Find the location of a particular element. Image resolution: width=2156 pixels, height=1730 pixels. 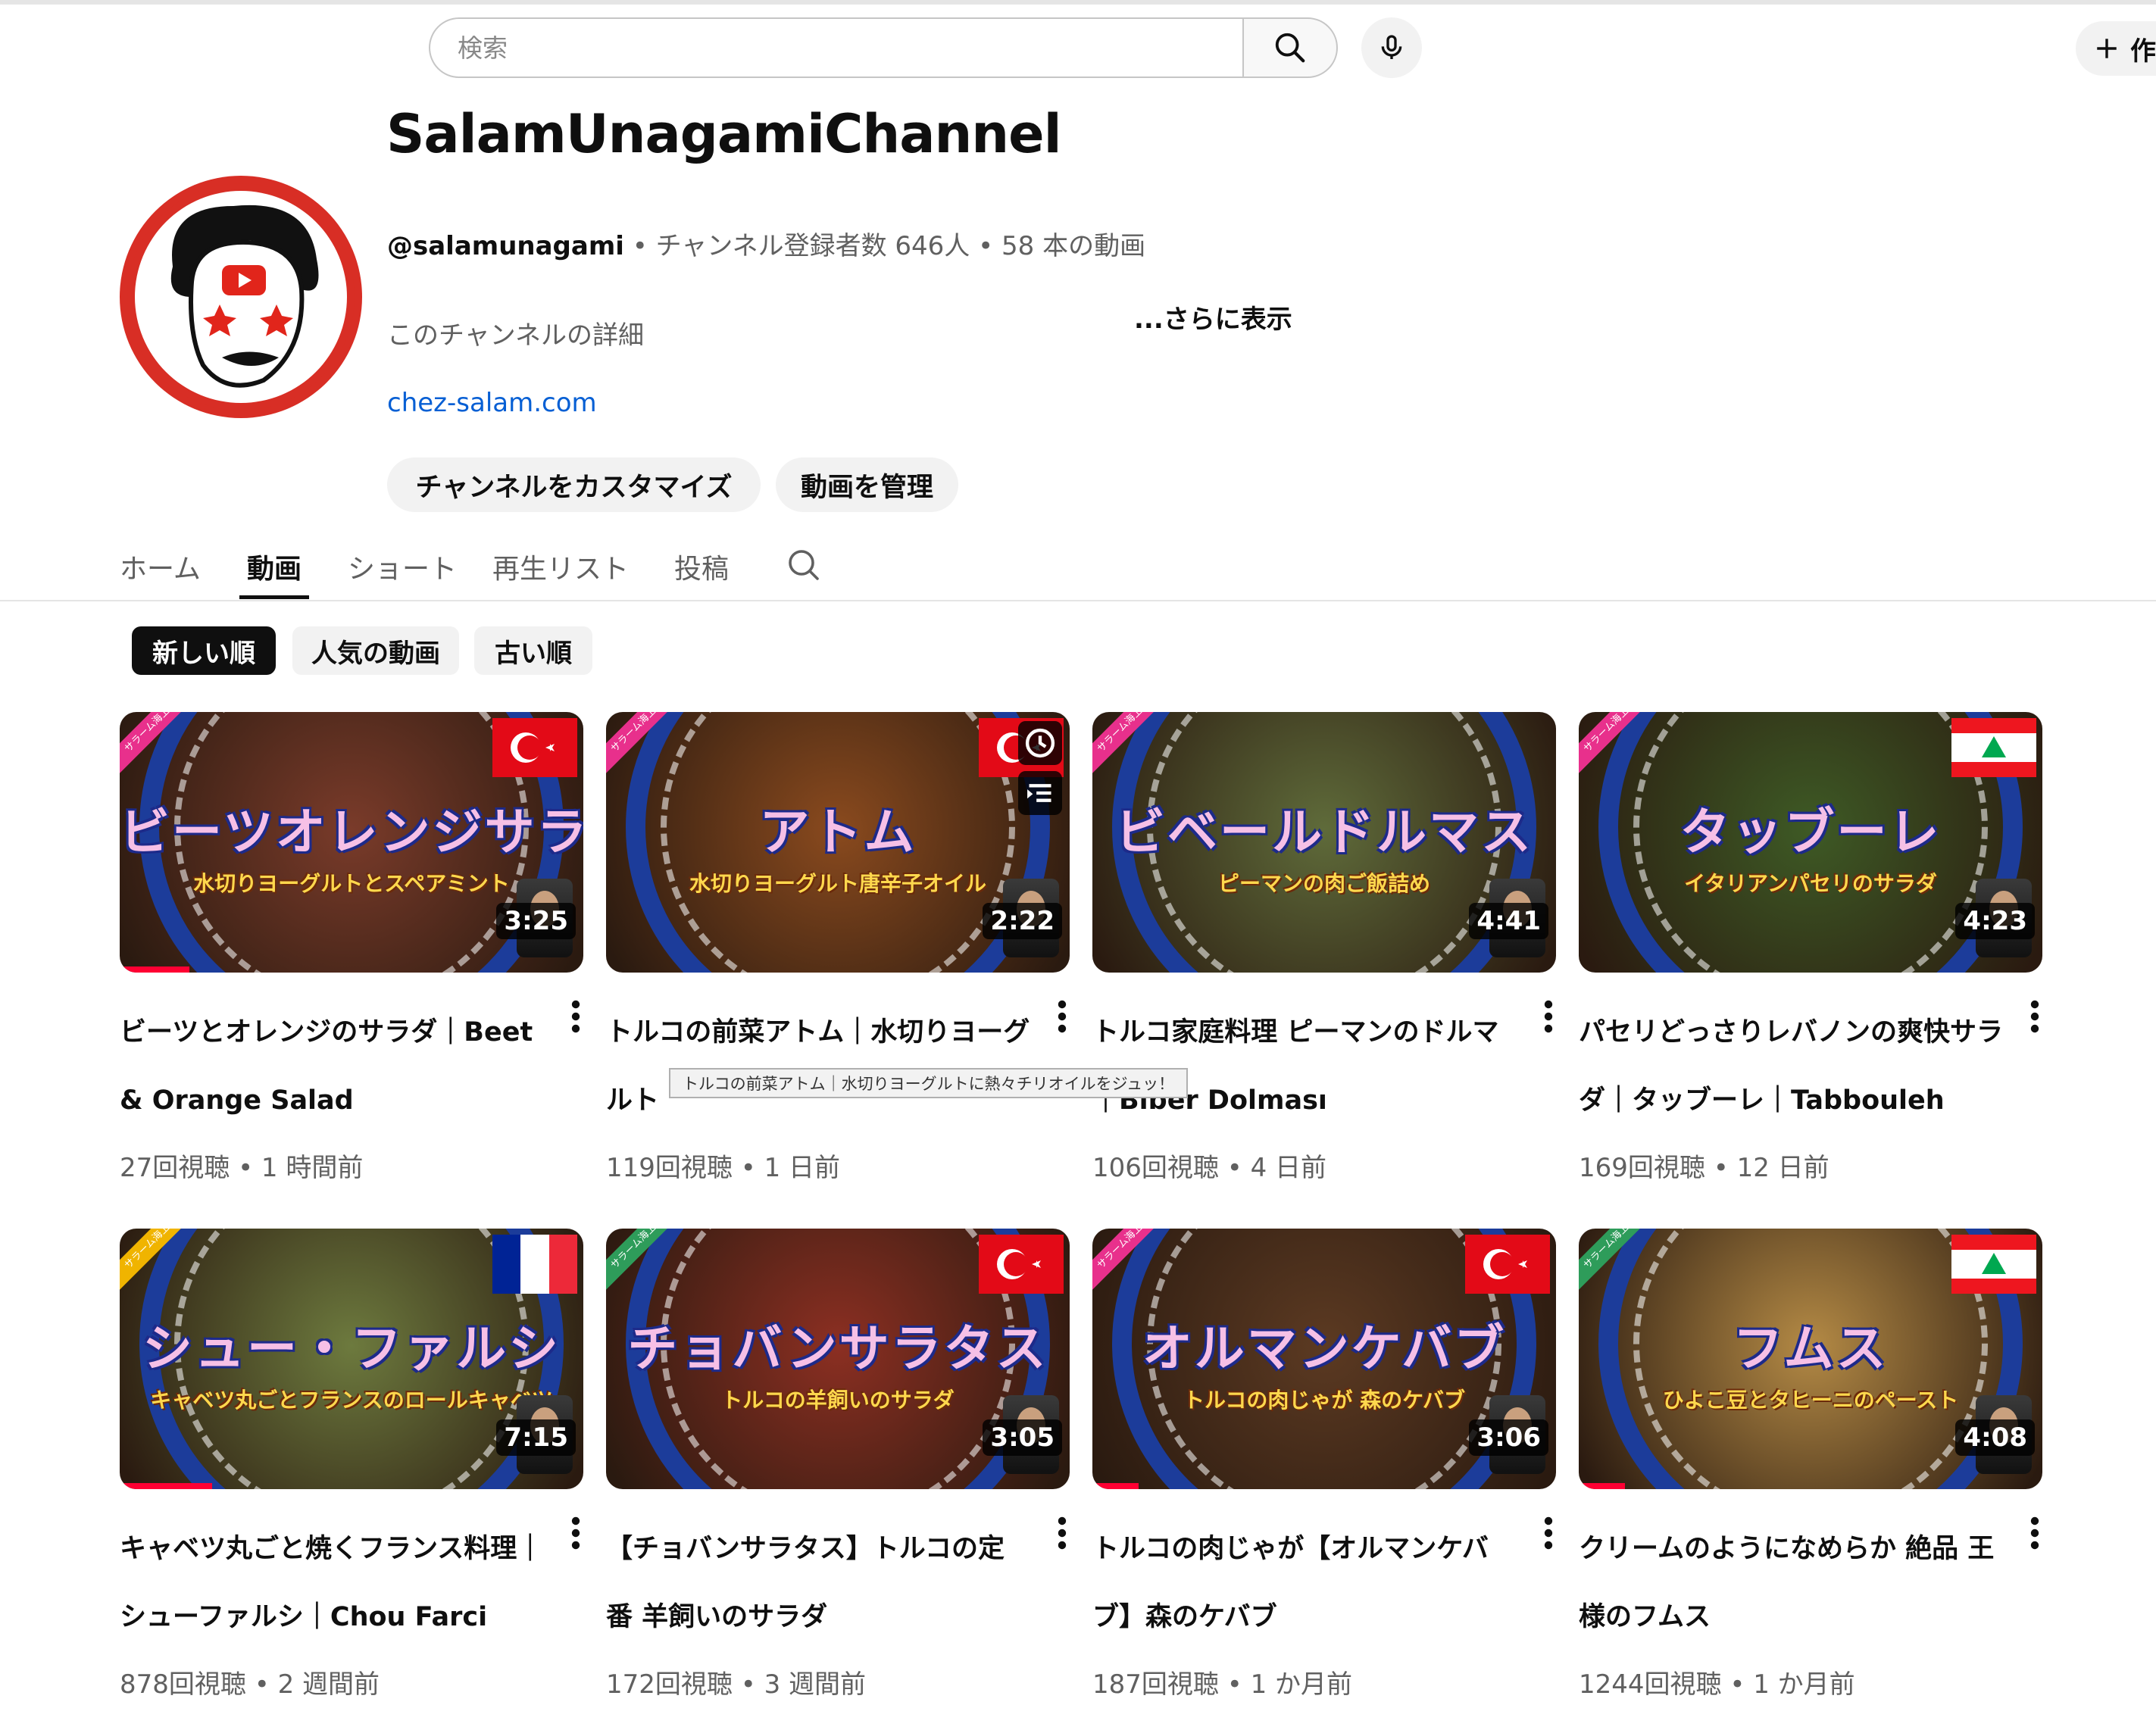

create-label: 作 is located at coordinates (2143, 51).